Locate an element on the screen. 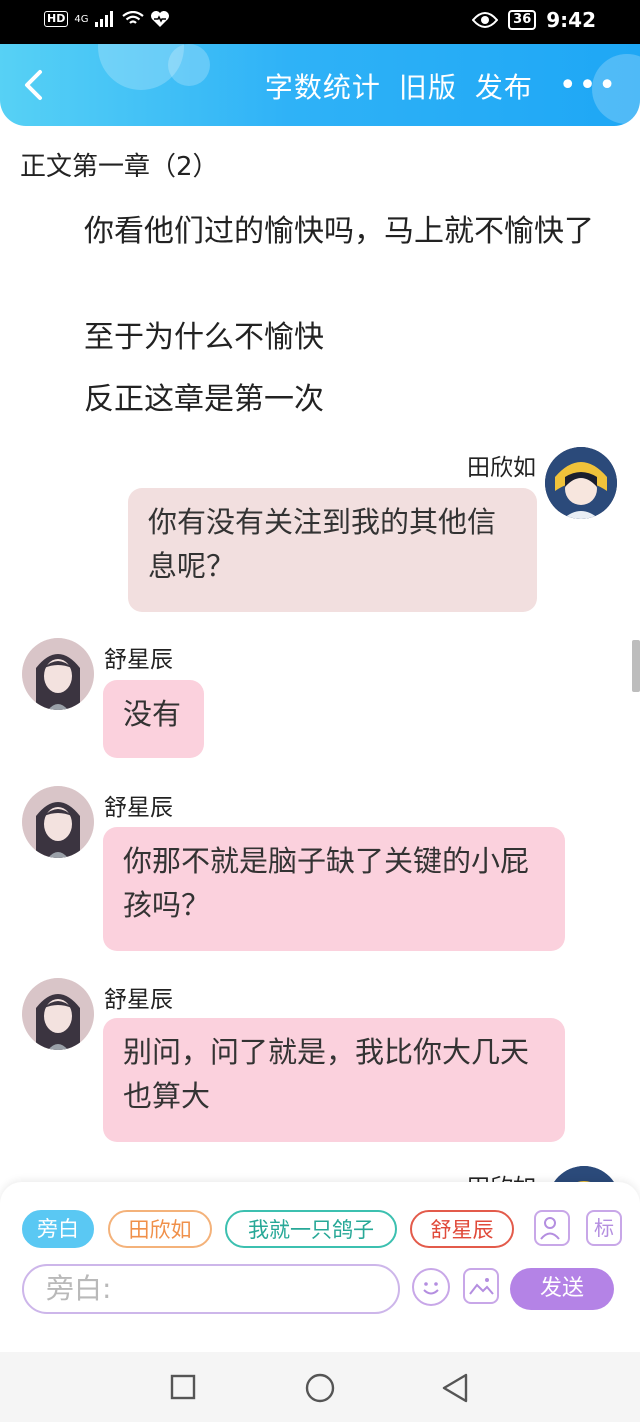  hd-badge: HD is located at coordinates (56, 19).